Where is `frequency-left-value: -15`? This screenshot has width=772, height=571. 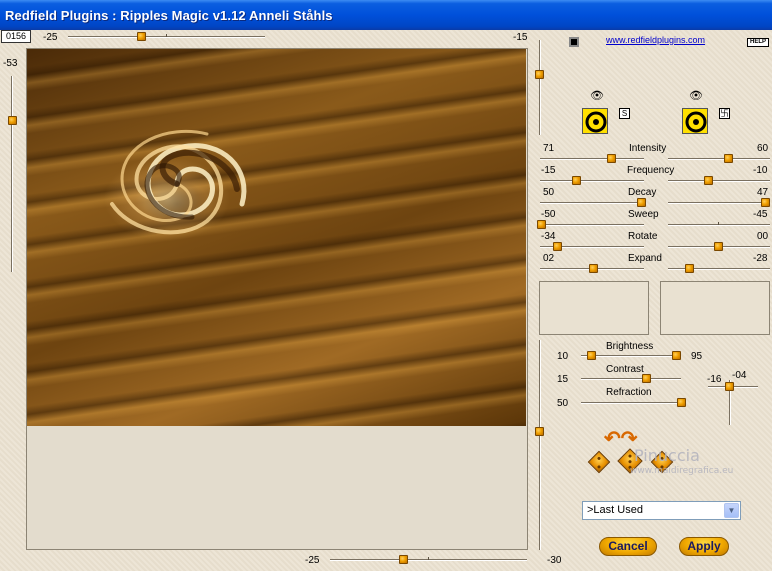
frequency-left-value: -15 is located at coordinates (548, 170).